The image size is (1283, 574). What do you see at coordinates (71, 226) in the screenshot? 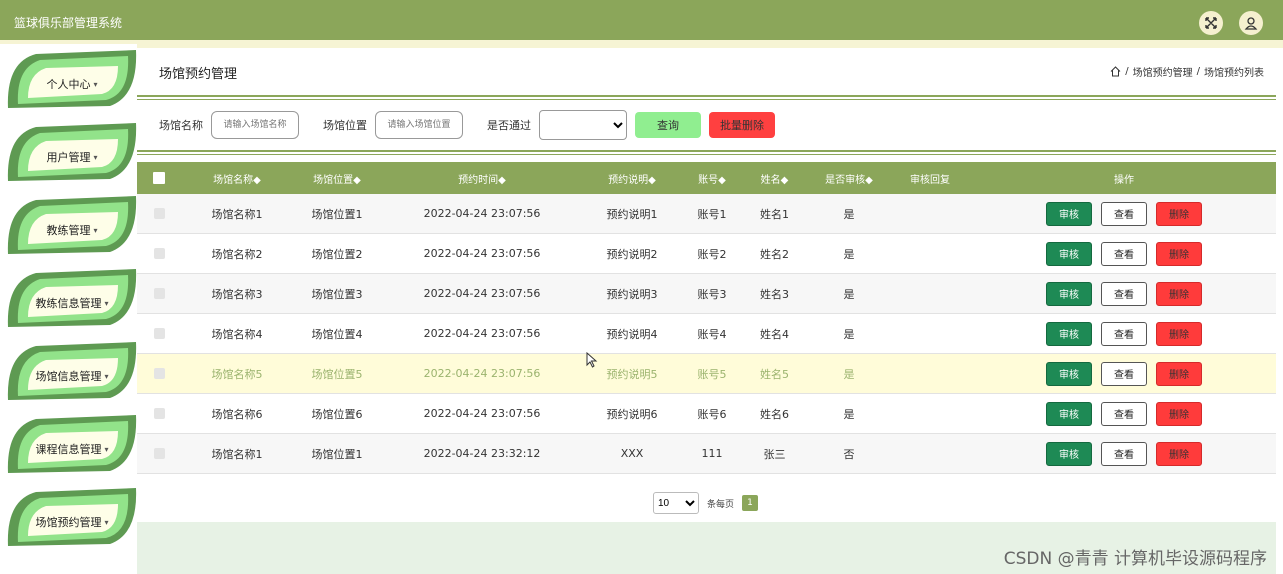
I see `sidebar-item: 教练管理 ▾` at bounding box center [71, 226].